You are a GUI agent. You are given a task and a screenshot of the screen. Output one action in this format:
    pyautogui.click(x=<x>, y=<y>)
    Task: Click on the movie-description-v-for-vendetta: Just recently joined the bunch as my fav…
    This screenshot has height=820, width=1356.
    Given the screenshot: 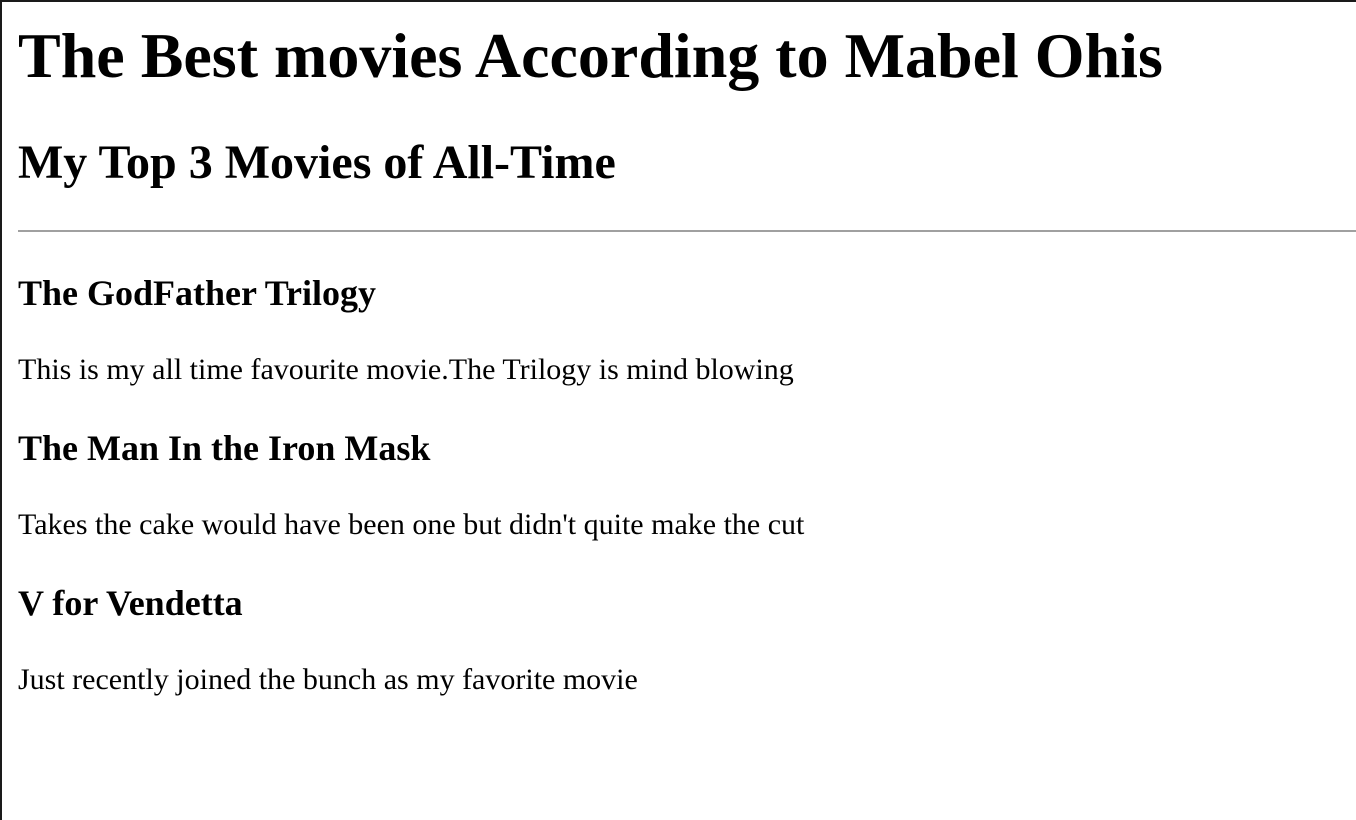 What is the action you would take?
    pyautogui.click(x=328, y=679)
    